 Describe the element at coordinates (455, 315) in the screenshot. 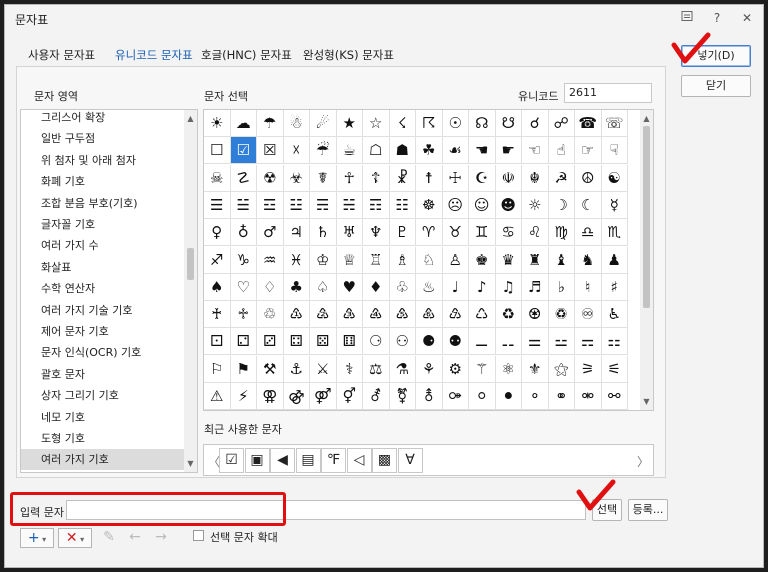

I see `char-cell: ♹` at that location.